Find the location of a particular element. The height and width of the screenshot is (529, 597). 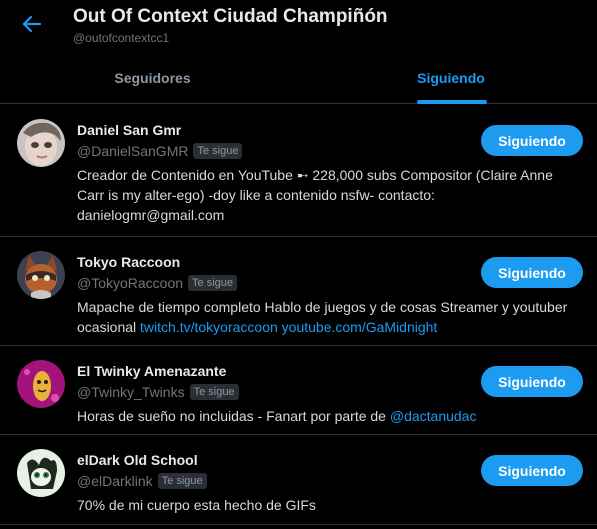

user-handle: @DanielSanGMR is located at coordinates (132, 151).